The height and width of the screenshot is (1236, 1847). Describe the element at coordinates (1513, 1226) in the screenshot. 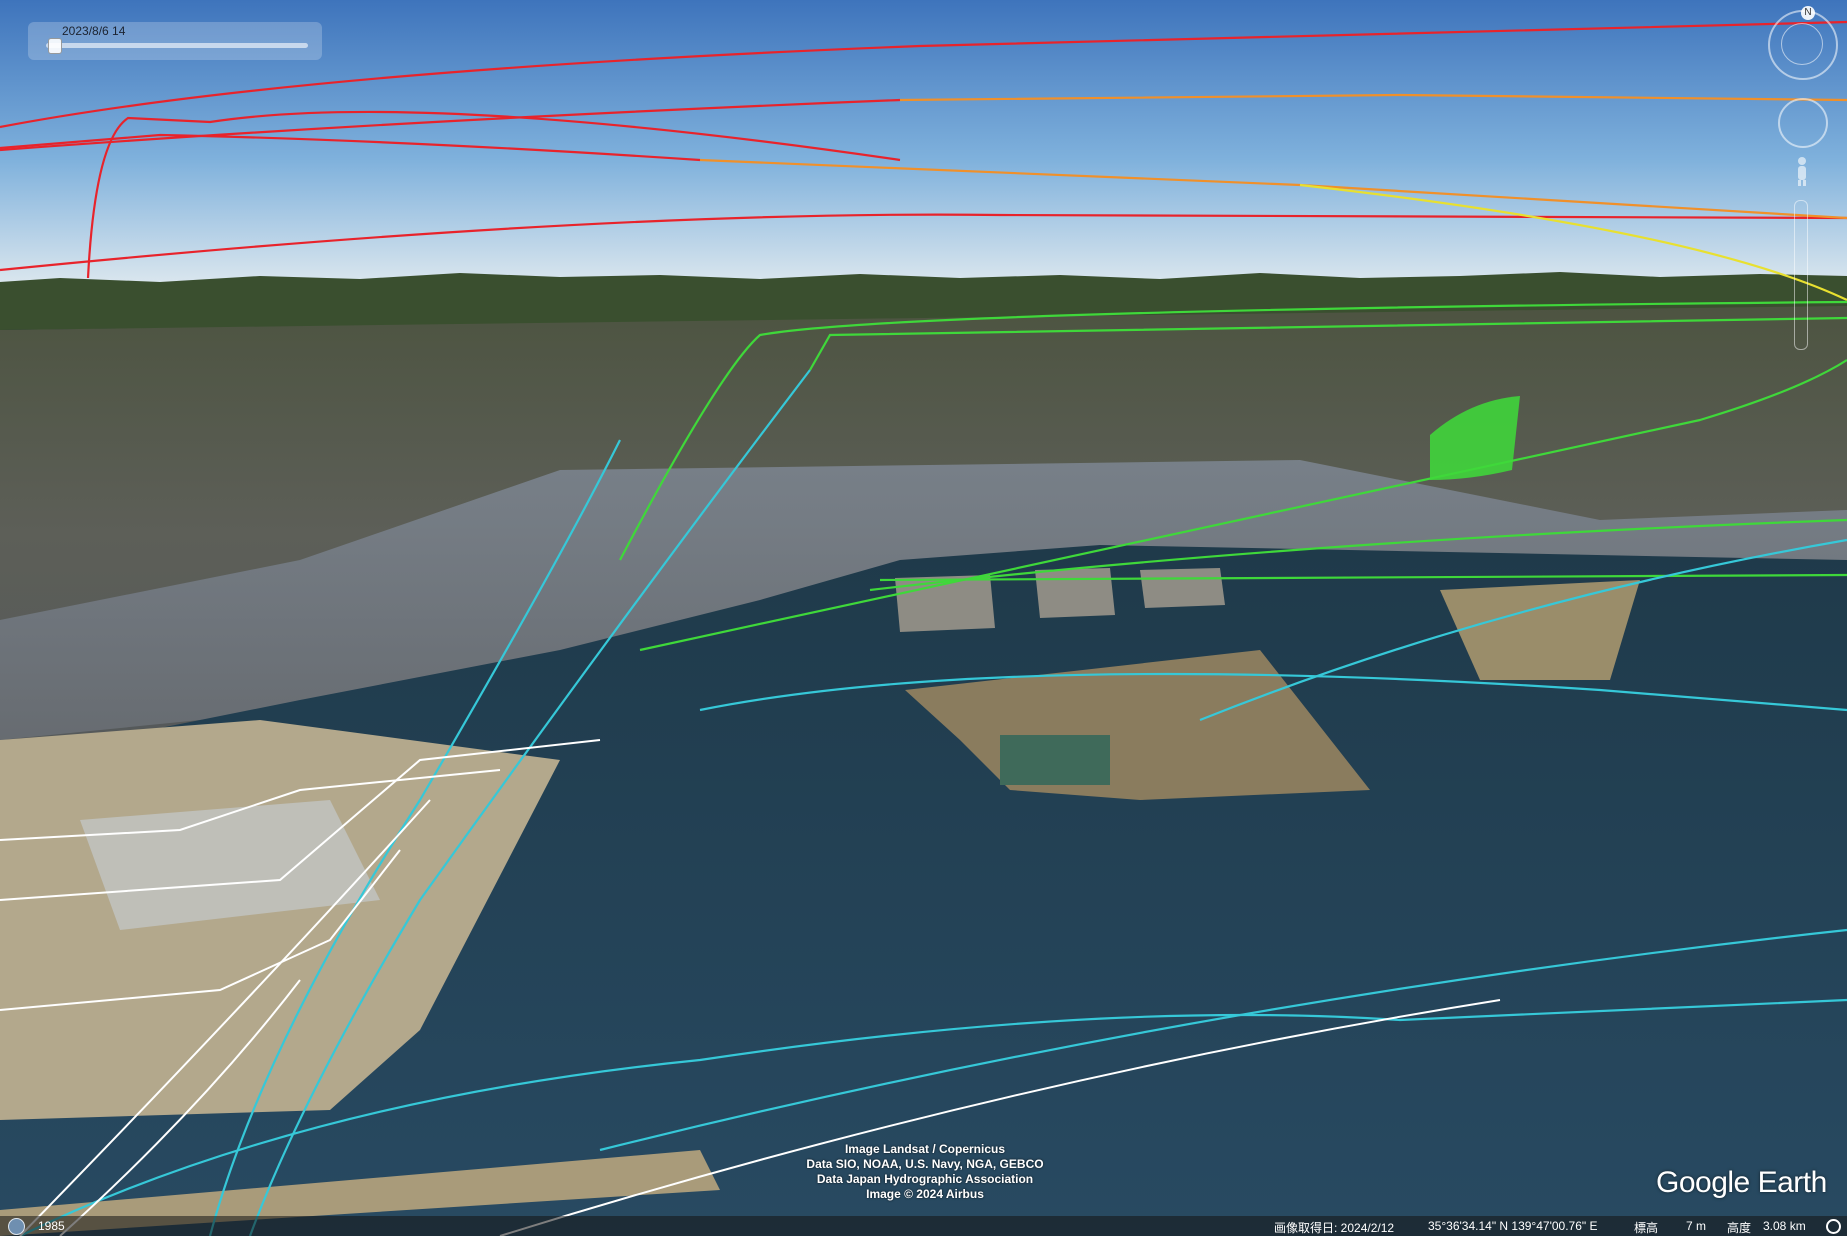

I see `cursor-coordinates: 35°36'34.14" N 139°47'00.76" E` at that location.